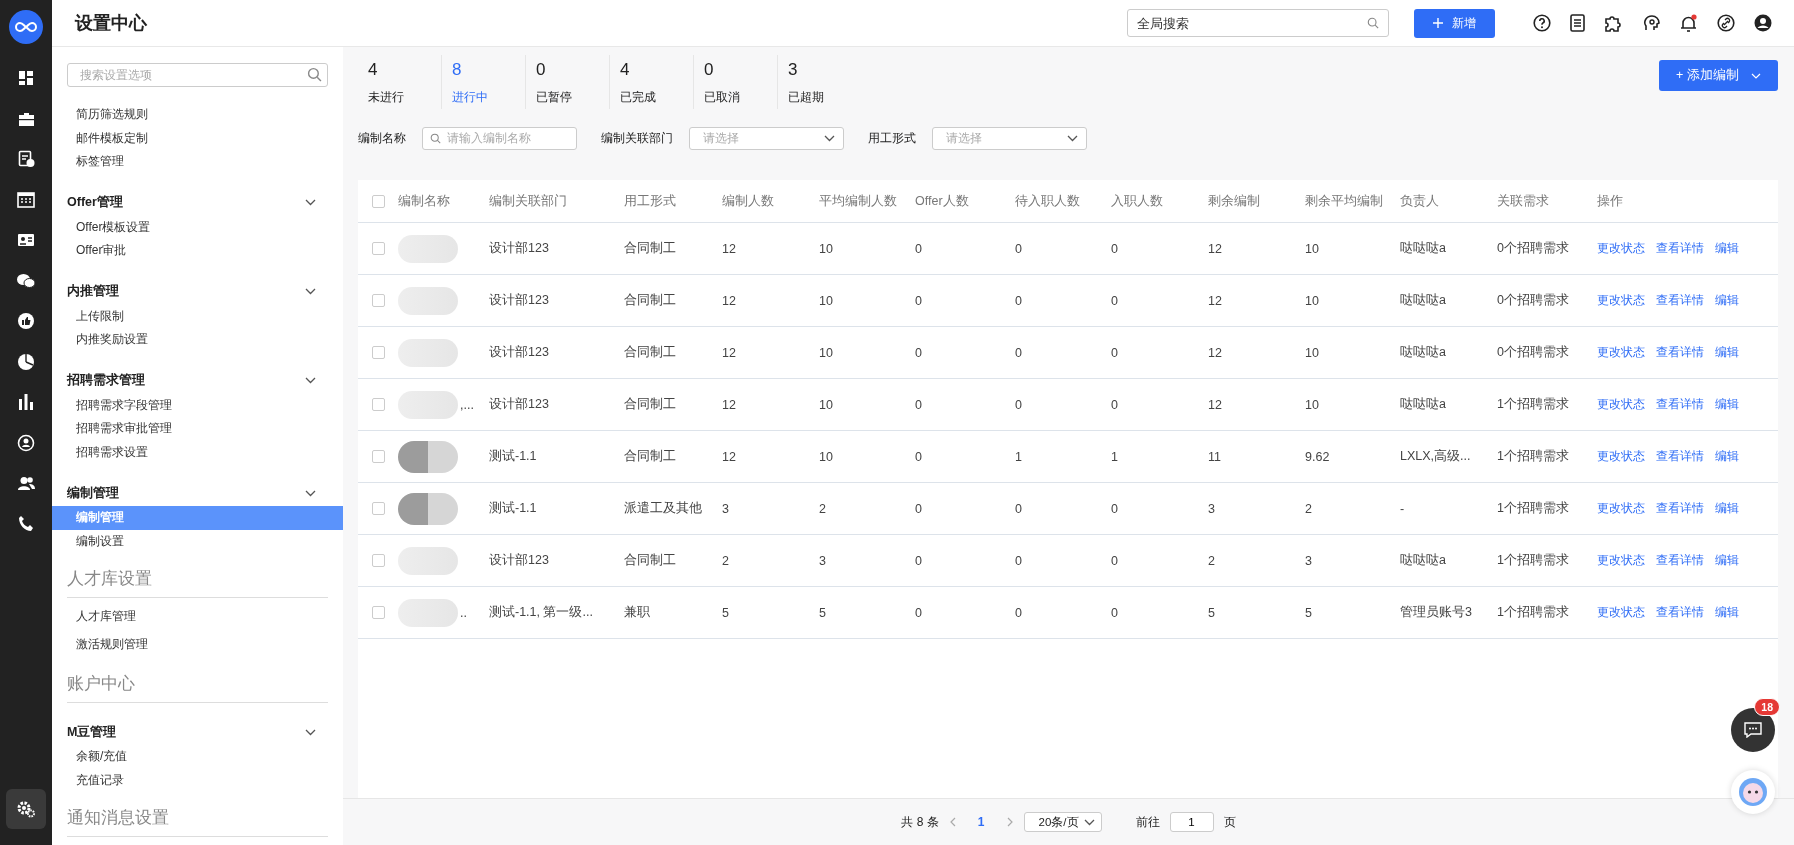 The width and height of the screenshot is (1794, 845). What do you see at coordinates (513, 456) in the screenshot?
I see `table-cell: 测试-1.1` at bounding box center [513, 456].